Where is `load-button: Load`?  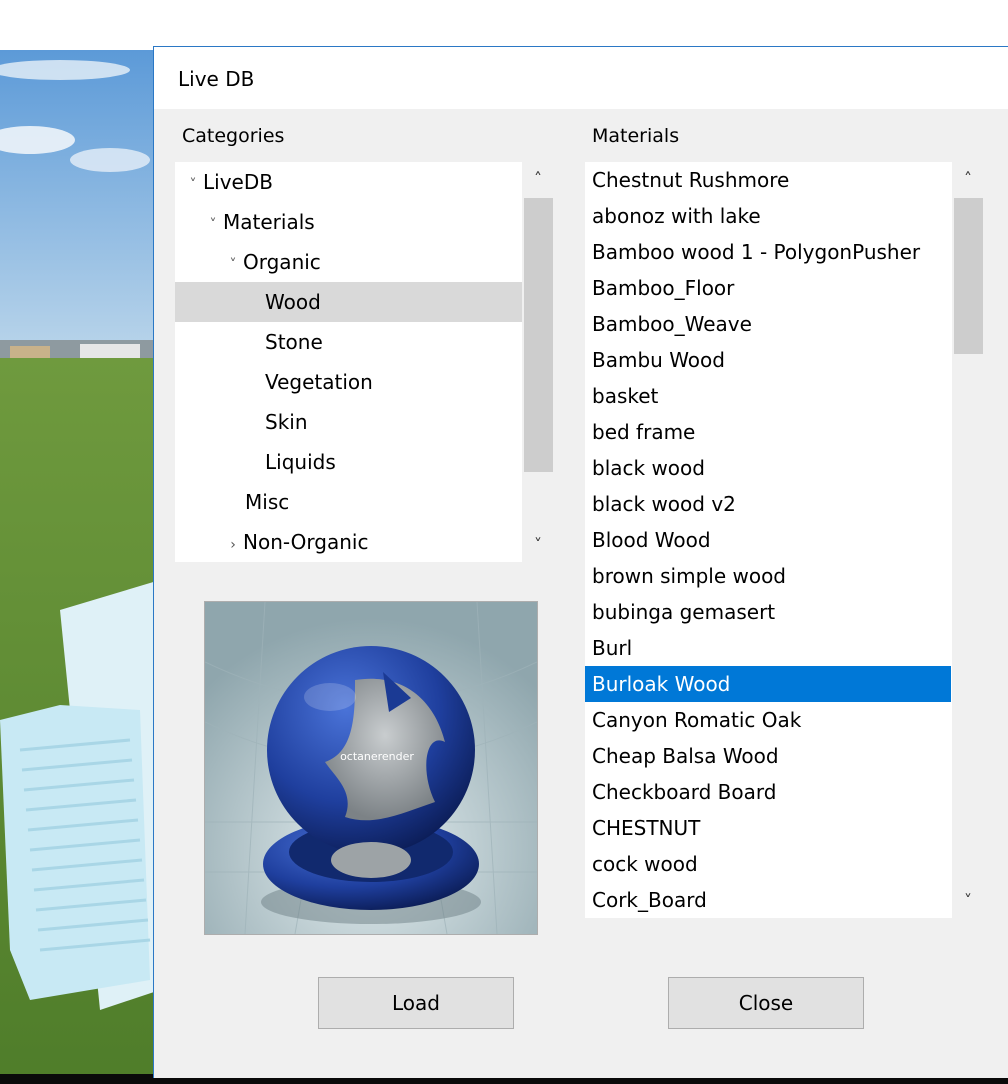 load-button: Load is located at coordinates (416, 1003).